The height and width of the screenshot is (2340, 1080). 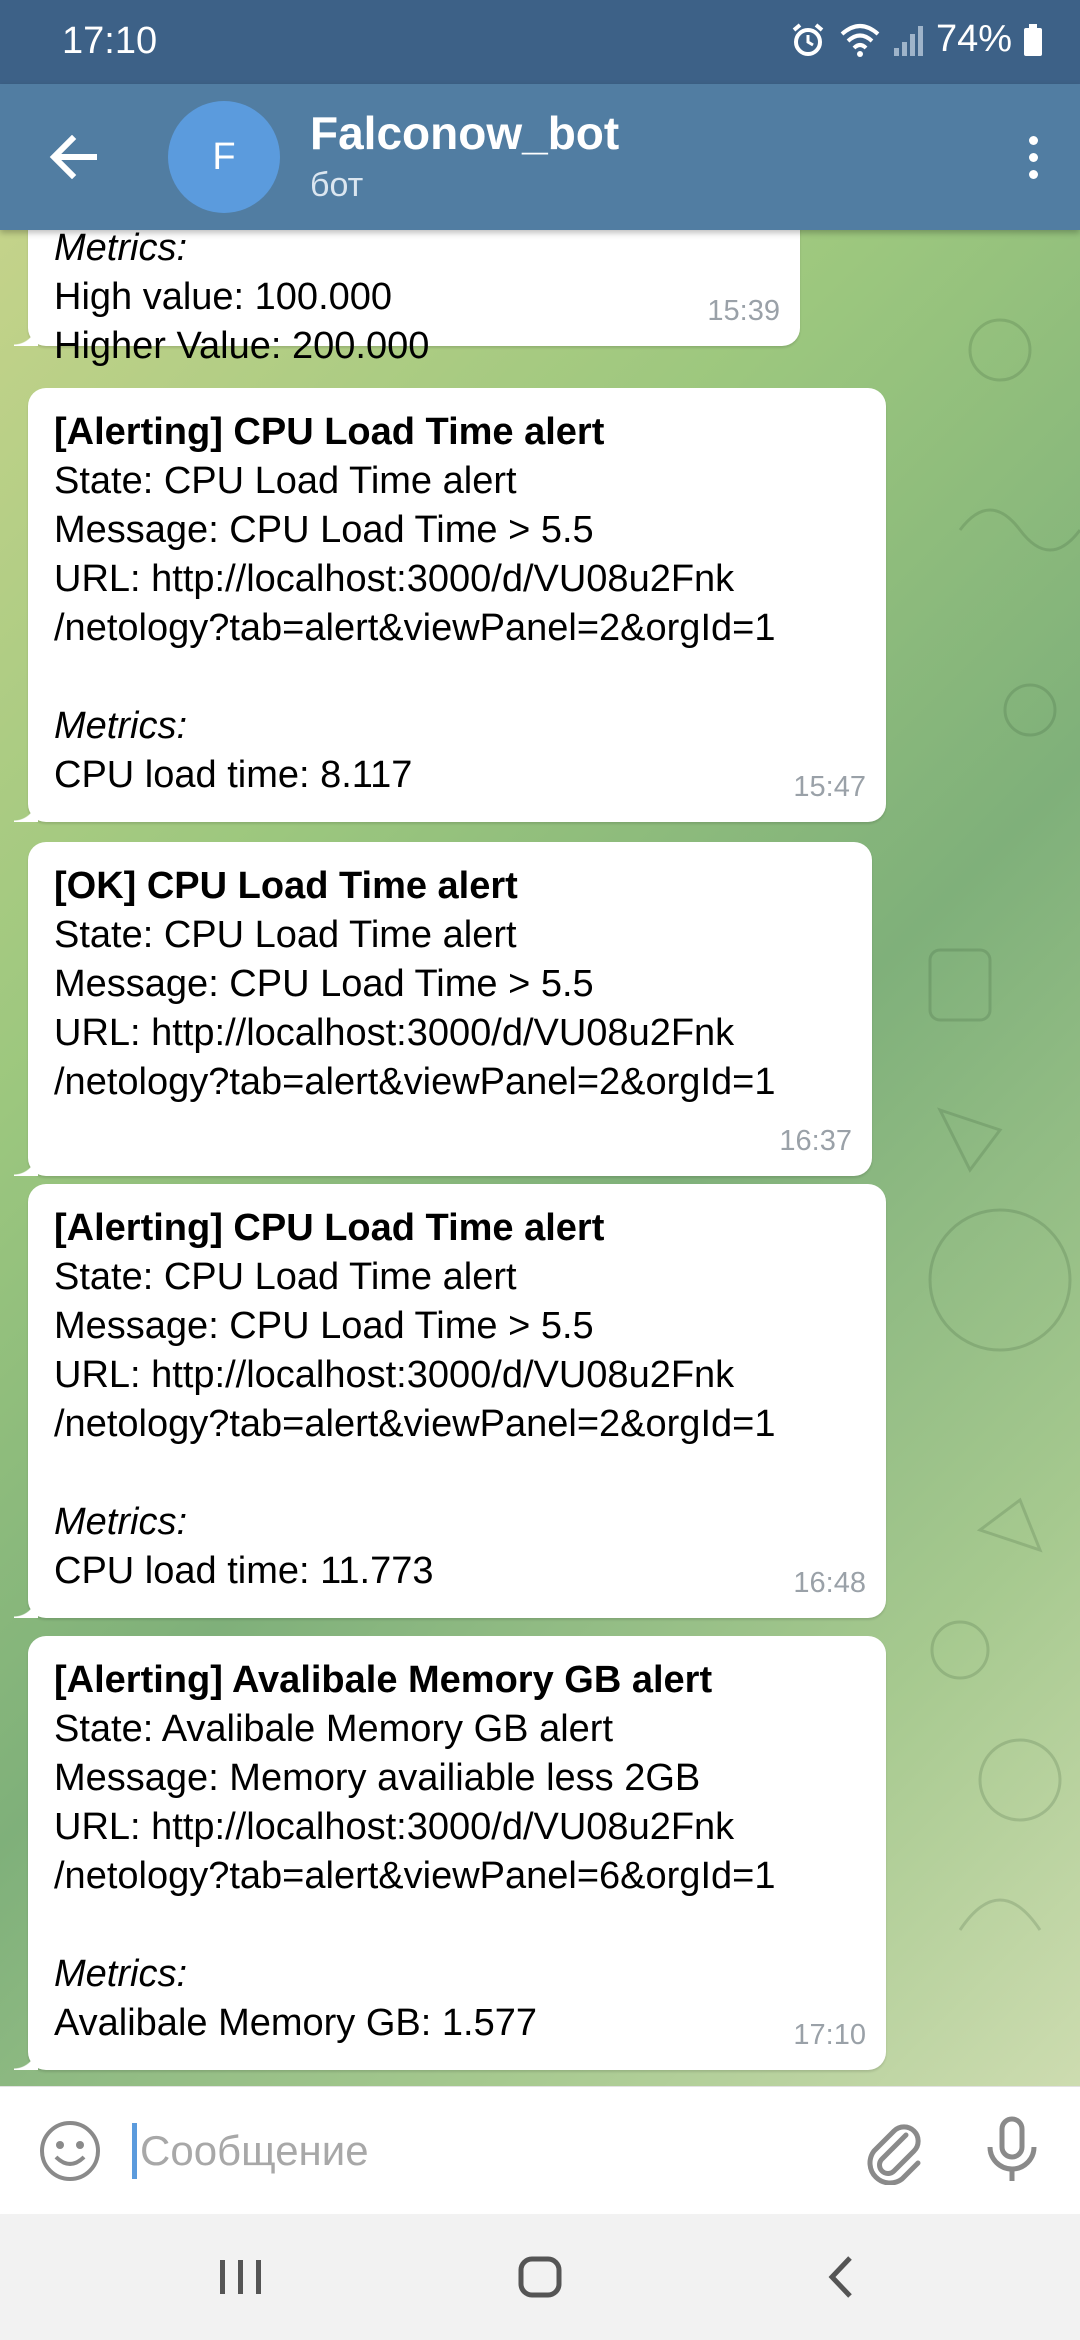 I want to click on voice-message-button, so click(x=1012, y=2151).